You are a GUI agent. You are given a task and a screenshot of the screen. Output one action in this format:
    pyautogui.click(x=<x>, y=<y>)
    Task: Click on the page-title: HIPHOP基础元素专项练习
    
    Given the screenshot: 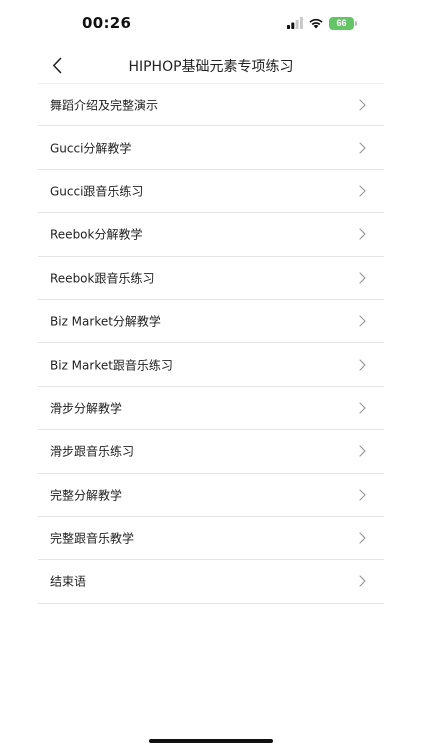 What is the action you would take?
    pyautogui.click(x=211, y=67)
    